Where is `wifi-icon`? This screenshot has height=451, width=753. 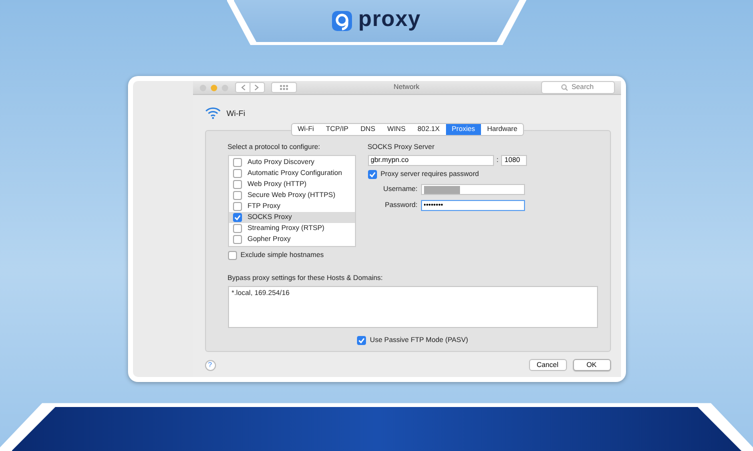 wifi-icon is located at coordinates (212, 113).